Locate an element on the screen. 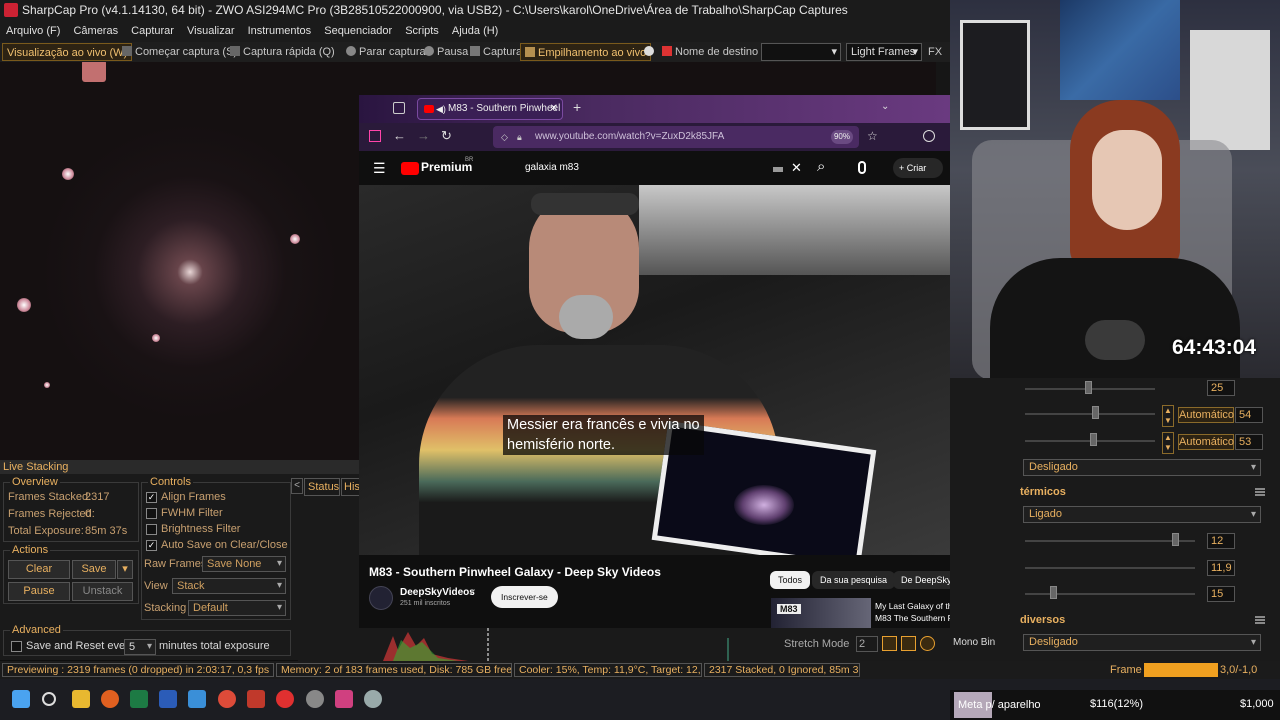  profile-select: Light Frames ▾ is located at coordinates (884, 52).